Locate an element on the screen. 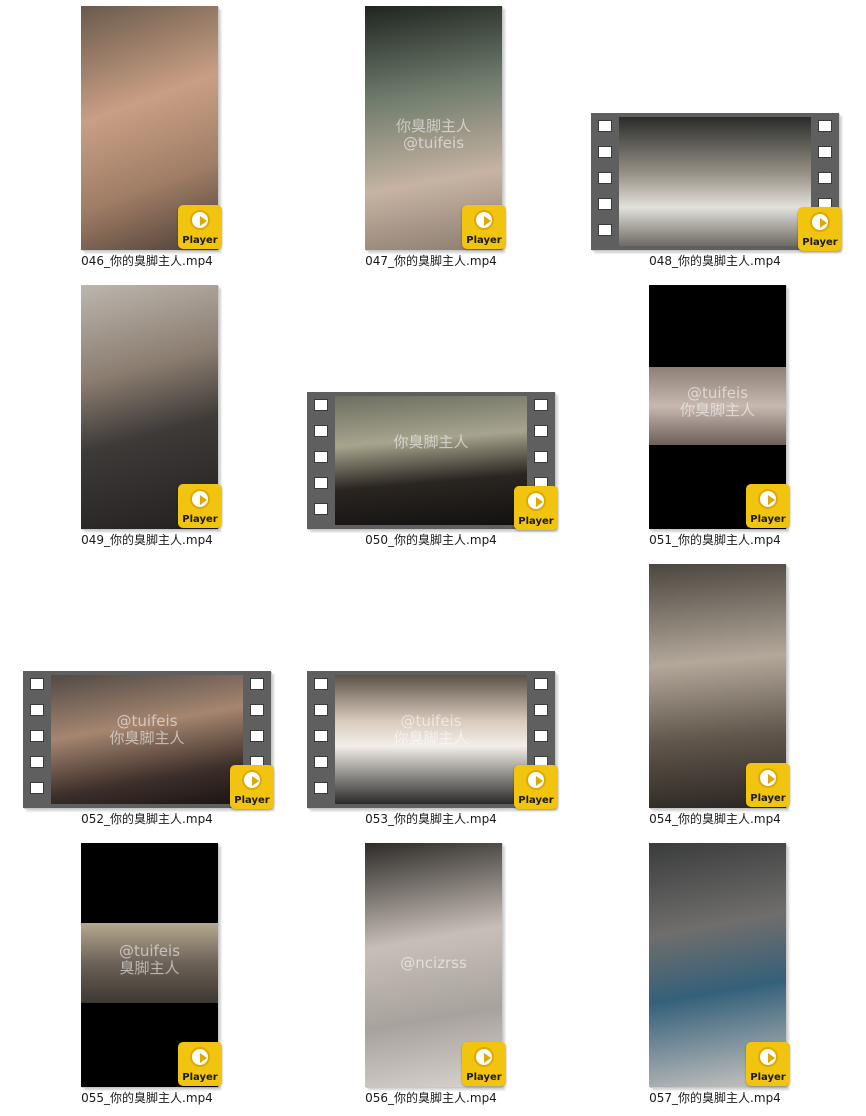 This screenshot has height=1116, width=866. video-thumbnail: @ncizrss Player is located at coordinates (435, 965).